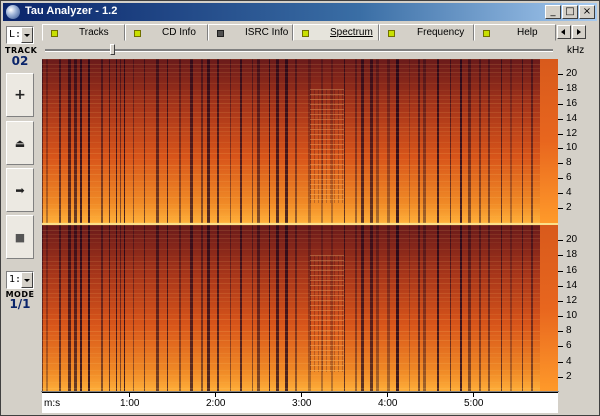 The height and width of the screenshot is (416, 600). I want to click on tab-label: Spectrum, so click(351, 32).